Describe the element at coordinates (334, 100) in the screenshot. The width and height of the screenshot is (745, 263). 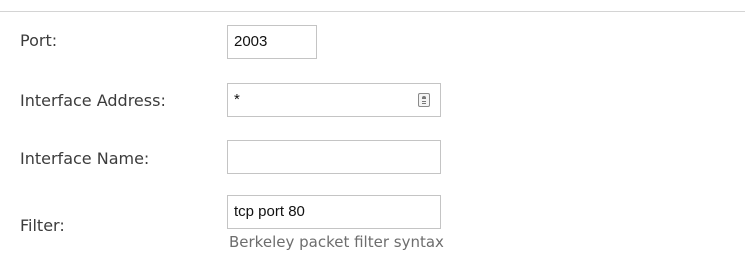
I see `interface-address-input: *` at that location.